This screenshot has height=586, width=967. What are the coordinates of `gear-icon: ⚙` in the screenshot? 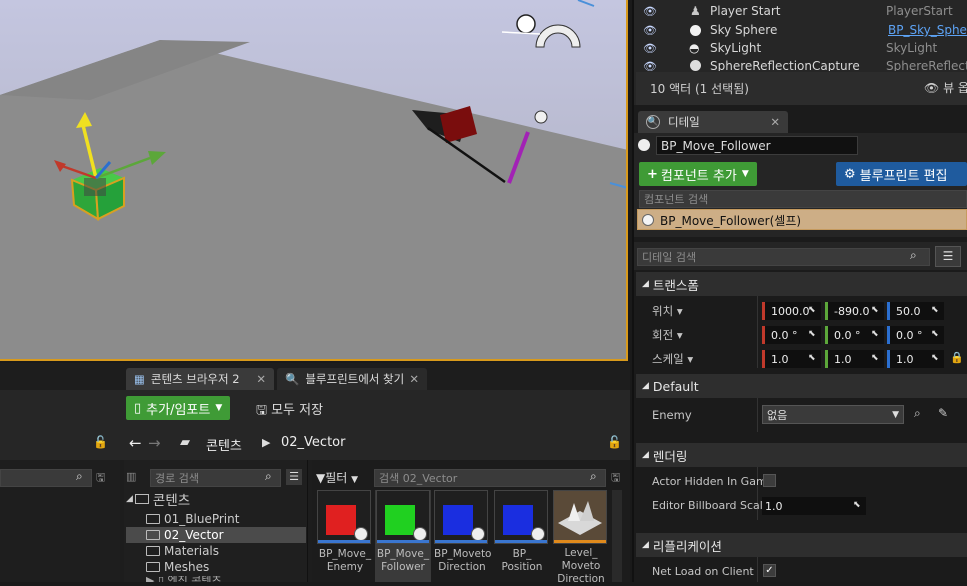 It's located at (850, 174).